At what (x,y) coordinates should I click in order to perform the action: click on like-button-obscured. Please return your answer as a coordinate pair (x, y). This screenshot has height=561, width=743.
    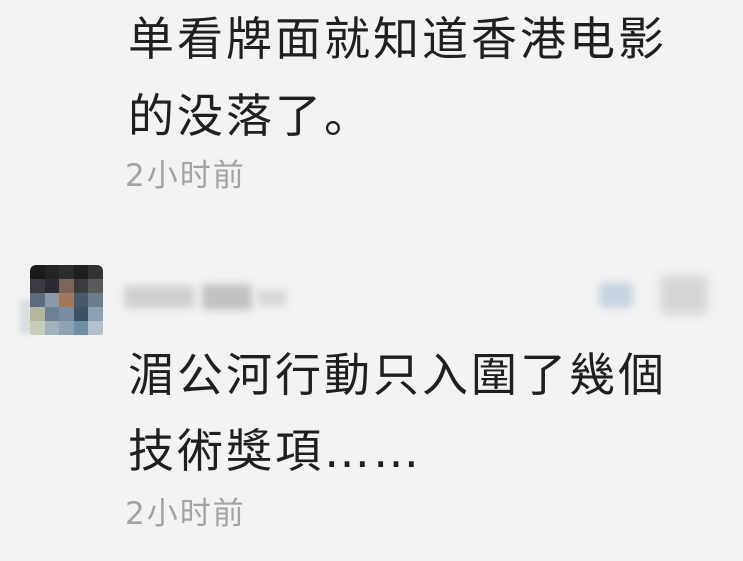
    Looking at the image, I should click on (654, 295).